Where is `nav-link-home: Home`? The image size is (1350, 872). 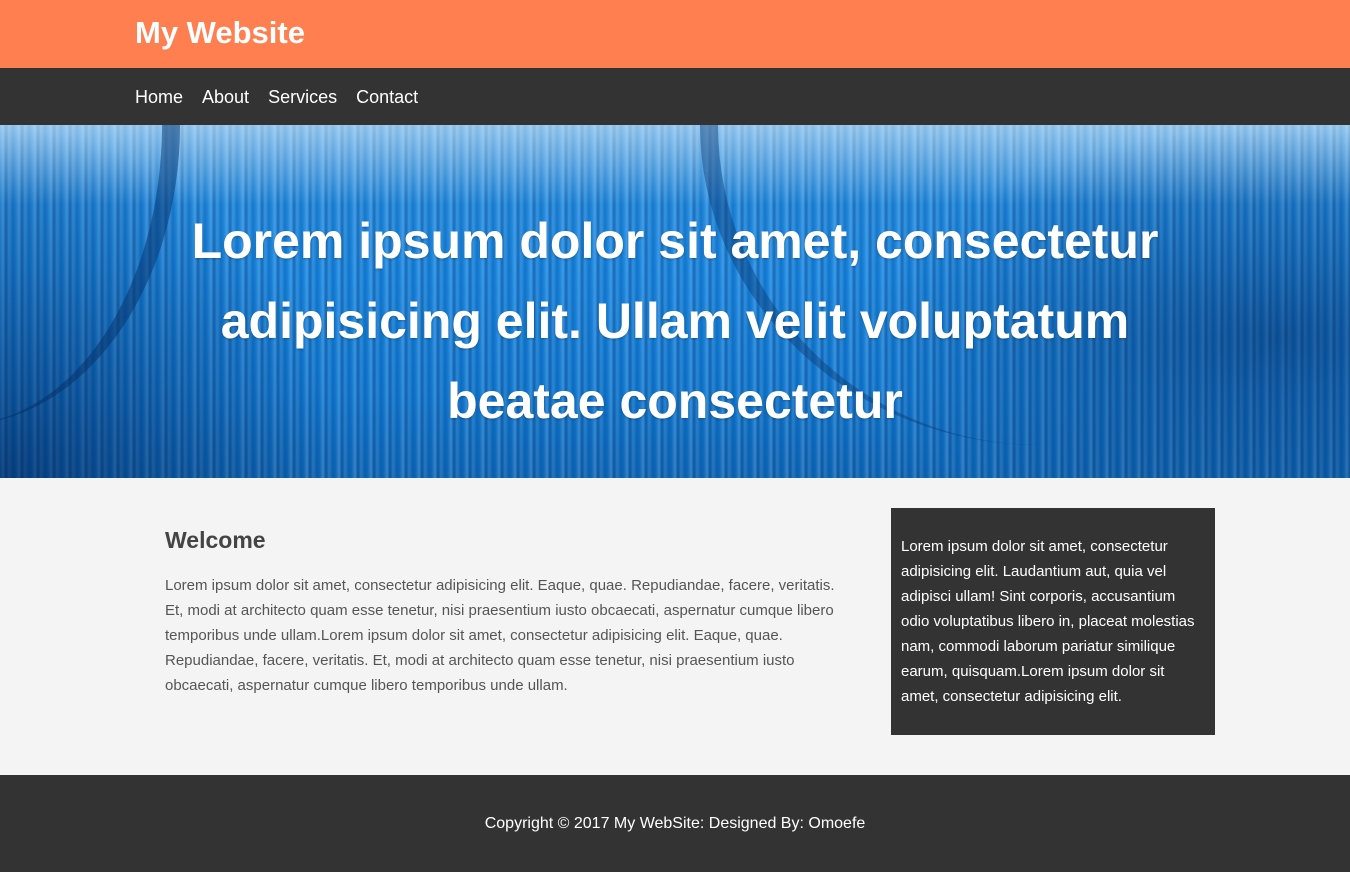
nav-link-home: Home is located at coordinates (159, 97).